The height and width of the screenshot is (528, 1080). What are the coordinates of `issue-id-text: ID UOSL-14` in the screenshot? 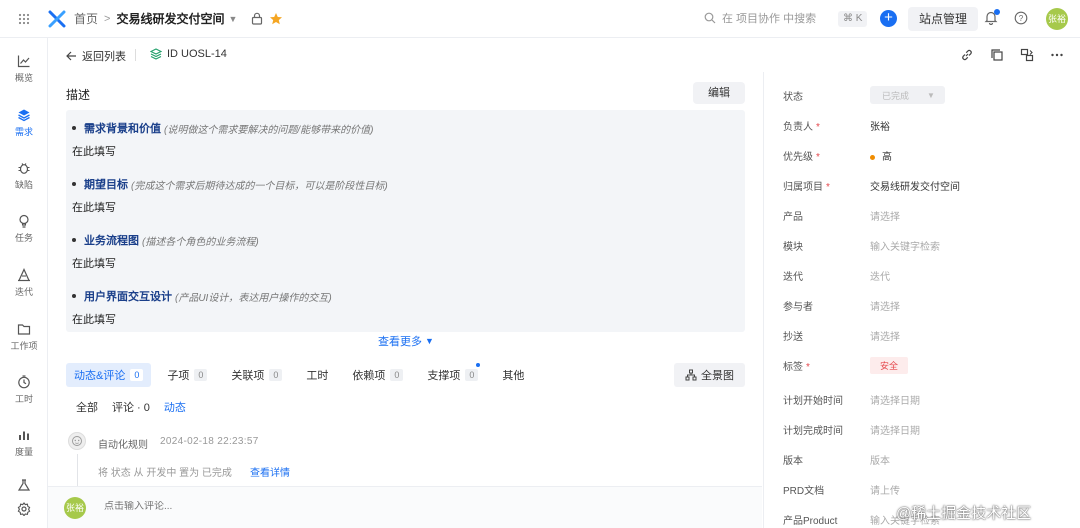 It's located at (197, 54).